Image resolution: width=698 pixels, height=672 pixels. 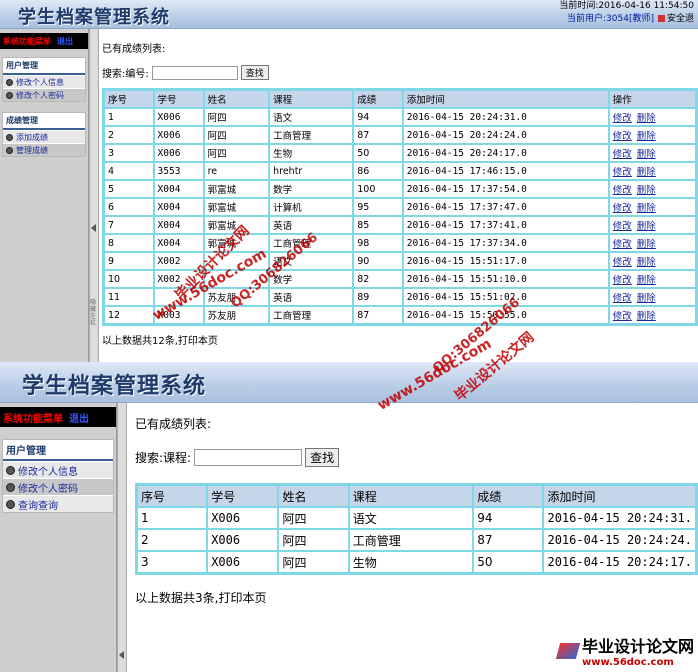 I want to click on menu-item-add-score: 添加成绩, so click(x=44, y=136).